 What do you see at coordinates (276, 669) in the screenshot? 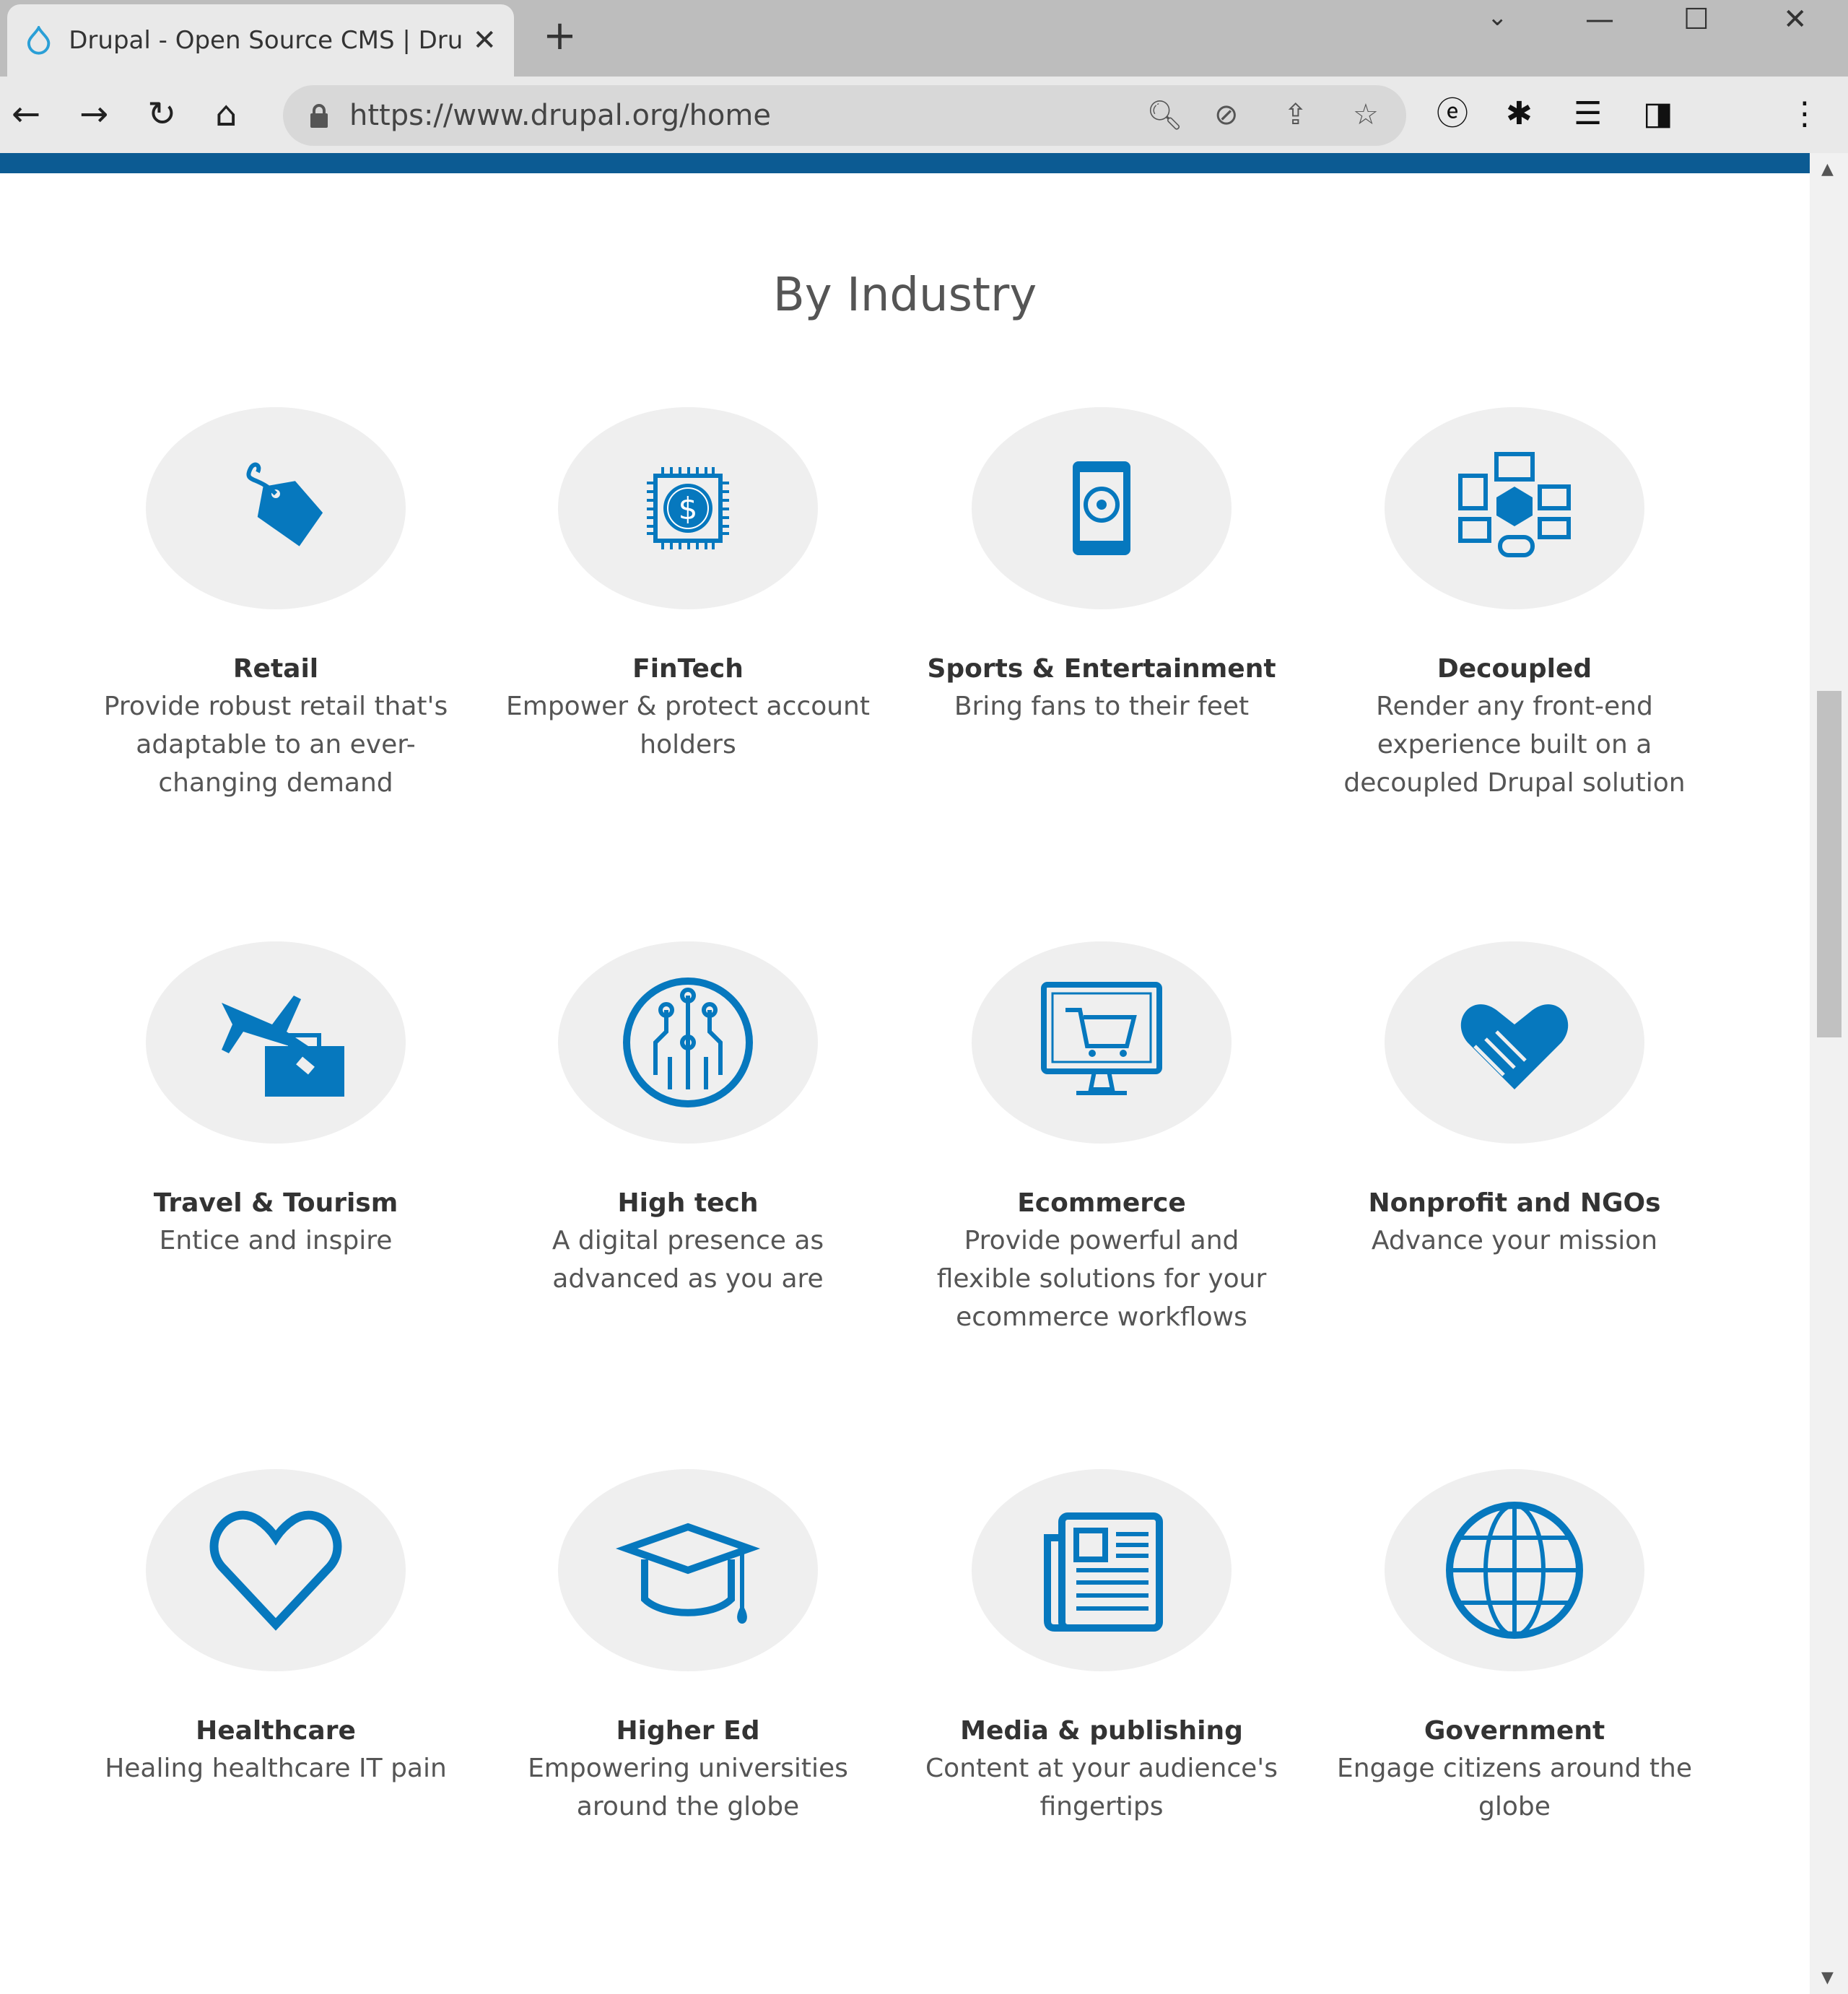
I see `industry-title: Retail` at bounding box center [276, 669].